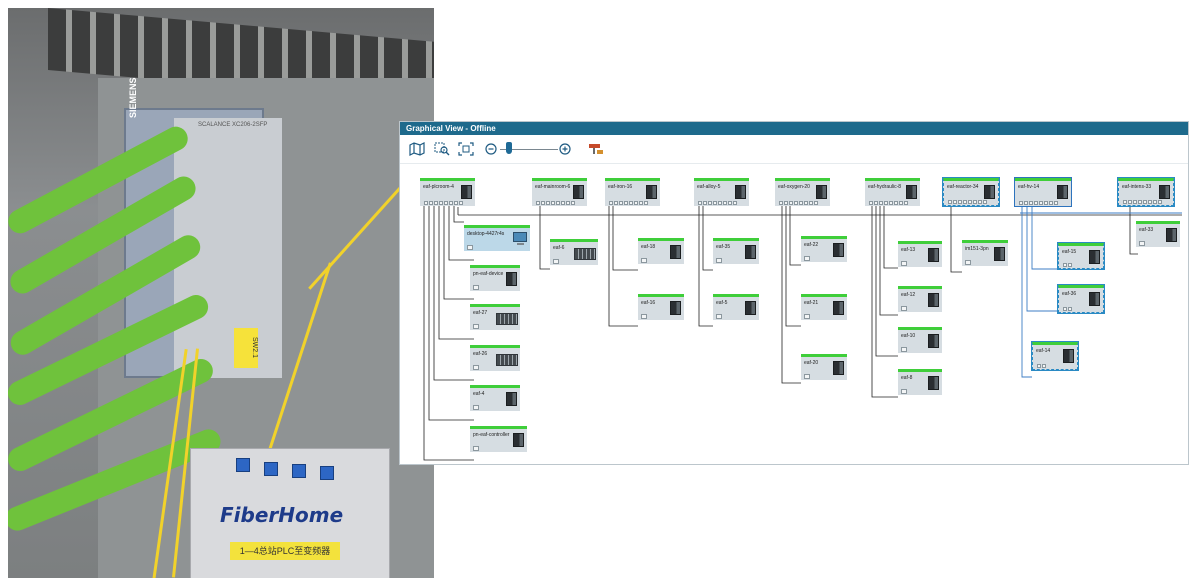  Describe the element at coordinates (736, 307) in the screenshot. I see `device-eaf-5: eaf-5` at that location.